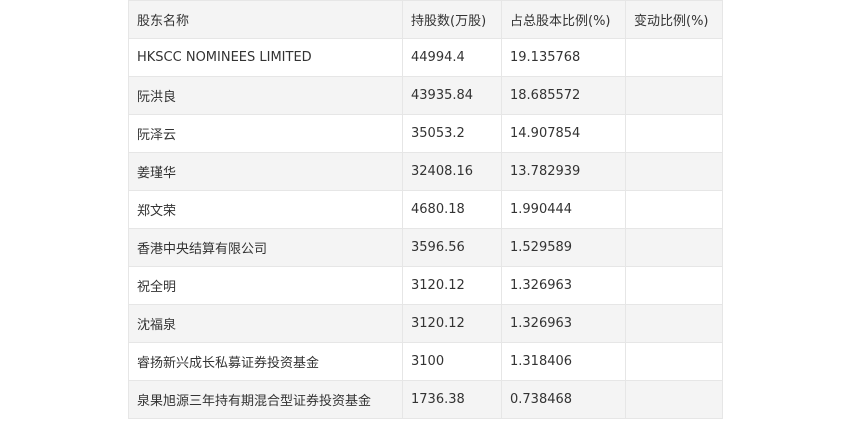 The height and width of the screenshot is (430, 850). What do you see at coordinates (674, 19) in the screenshot?
I see `header-change-ratio: 变动比例(%)` at bounding box center [674, 19].